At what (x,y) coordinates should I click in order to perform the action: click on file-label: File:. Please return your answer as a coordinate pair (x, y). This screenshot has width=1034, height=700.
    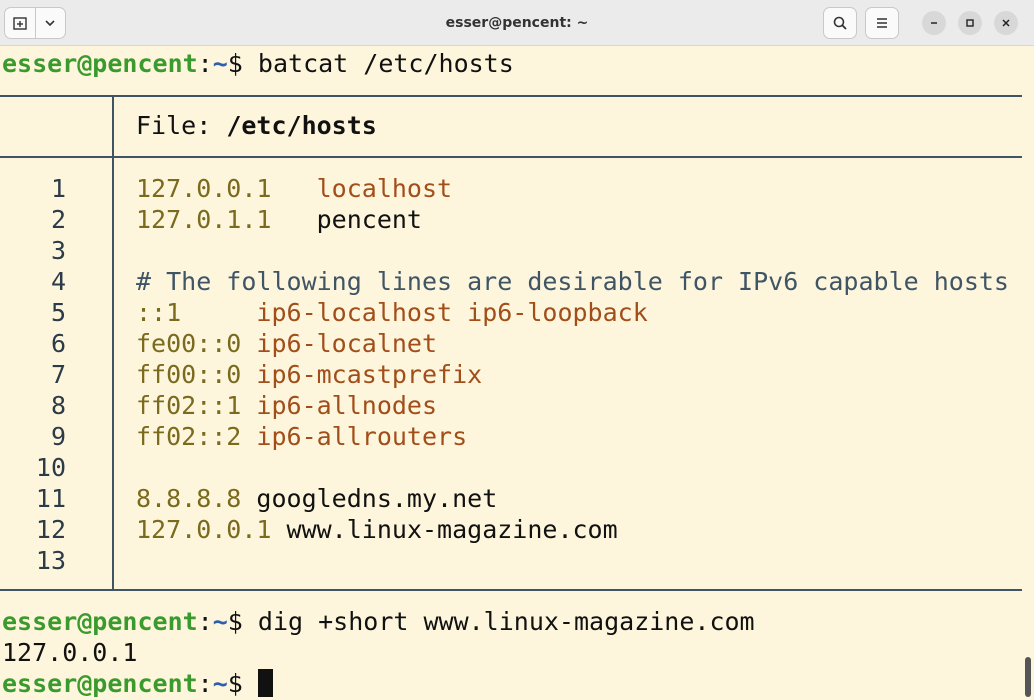
    Looking at the image, I should click on (181, 125).